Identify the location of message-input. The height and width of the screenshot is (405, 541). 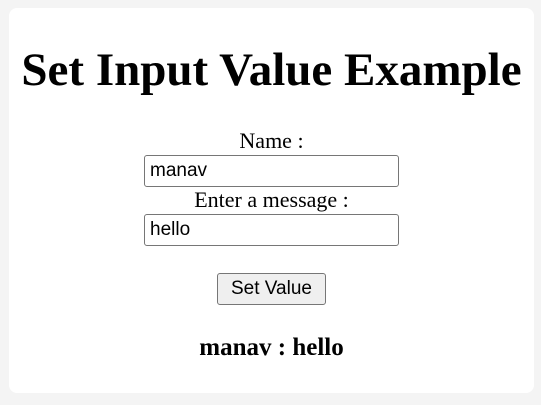
(271, 230).